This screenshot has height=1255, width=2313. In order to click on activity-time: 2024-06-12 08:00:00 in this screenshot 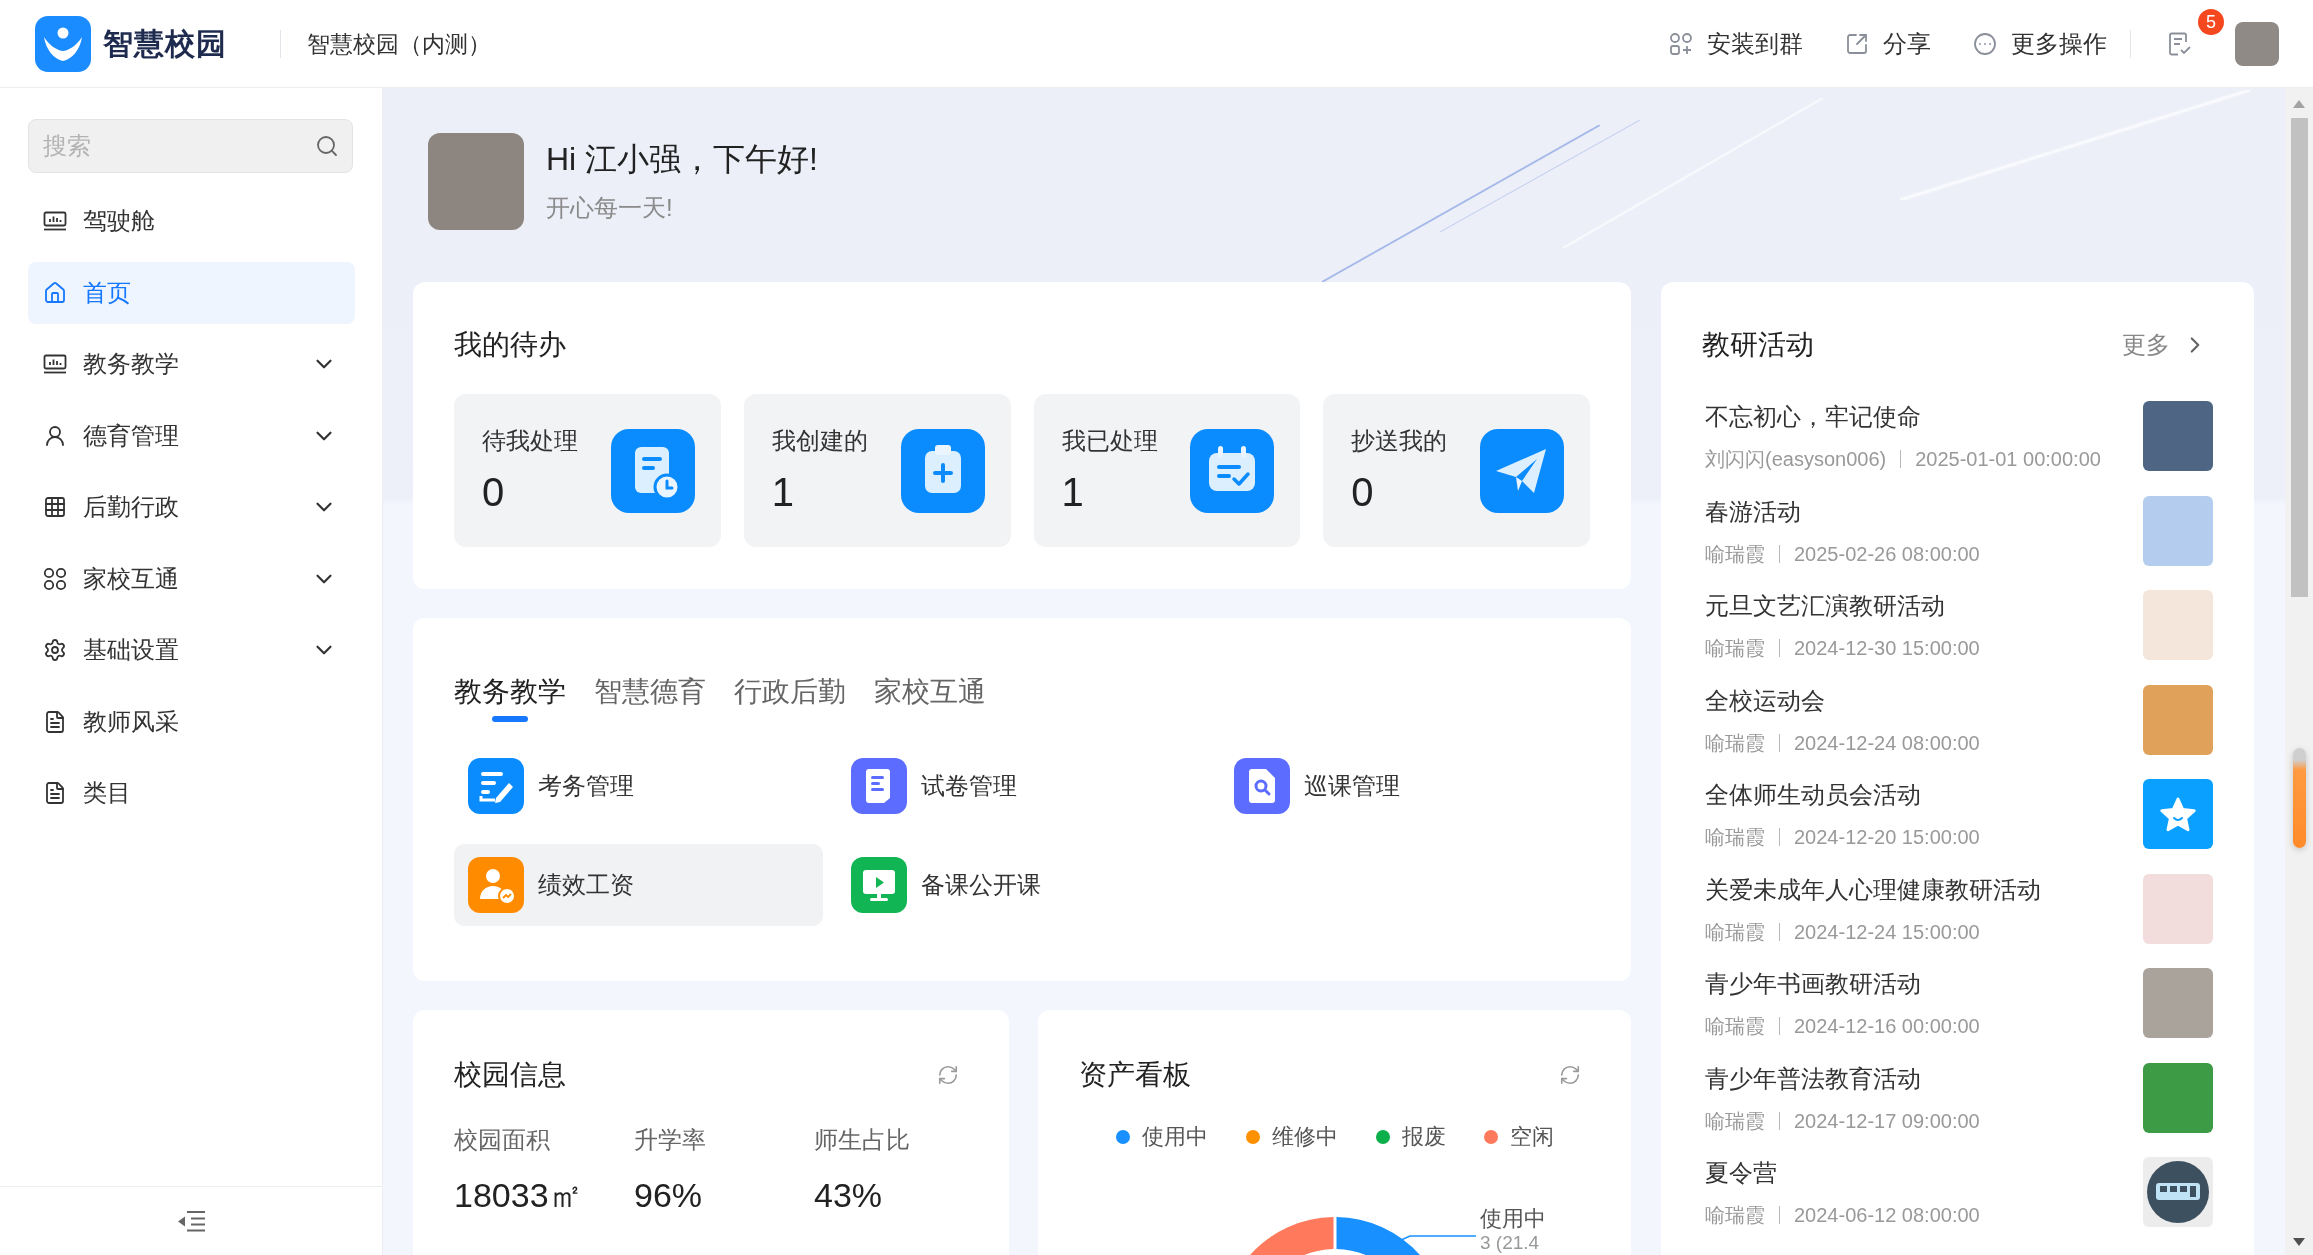, I will do `click(1887, 1215)`.